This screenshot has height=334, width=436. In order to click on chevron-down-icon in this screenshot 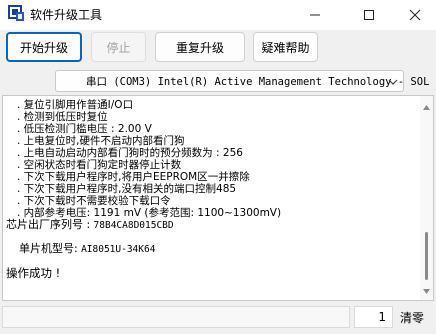, I will do `click(393, 82)`.